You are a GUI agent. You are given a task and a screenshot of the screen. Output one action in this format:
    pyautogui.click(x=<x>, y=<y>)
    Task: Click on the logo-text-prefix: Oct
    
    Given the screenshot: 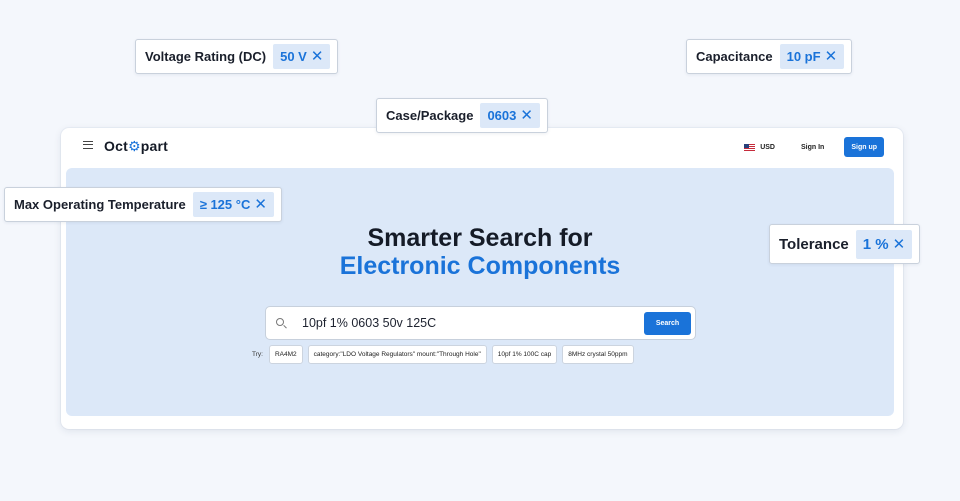 What is the action you would take?
    pyautogui.click(x=116, y=146)
    